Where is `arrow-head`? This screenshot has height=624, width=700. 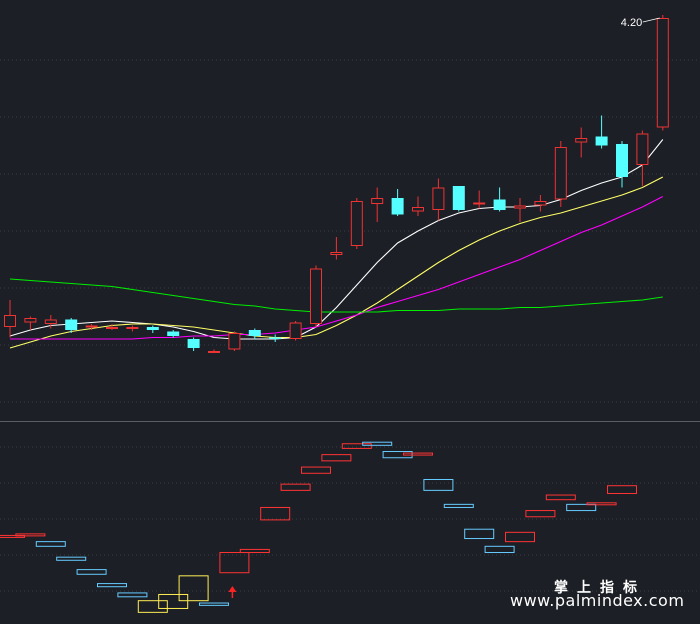 arrow-head is located at coordinates (232, 589).